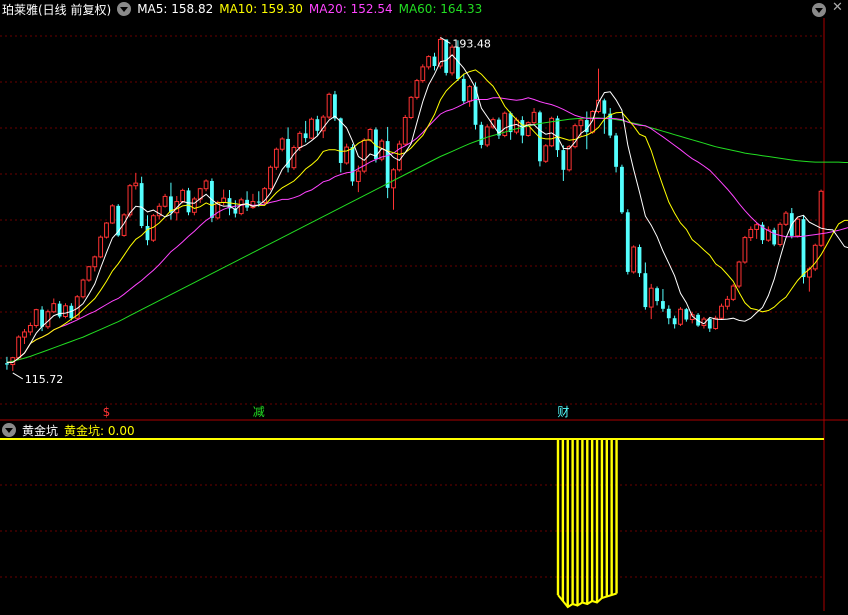 This screenshot has height=615, width=848. I want to click on indicator-header: 黄金坑 黄金坑: 0.00, so click(71, 430).